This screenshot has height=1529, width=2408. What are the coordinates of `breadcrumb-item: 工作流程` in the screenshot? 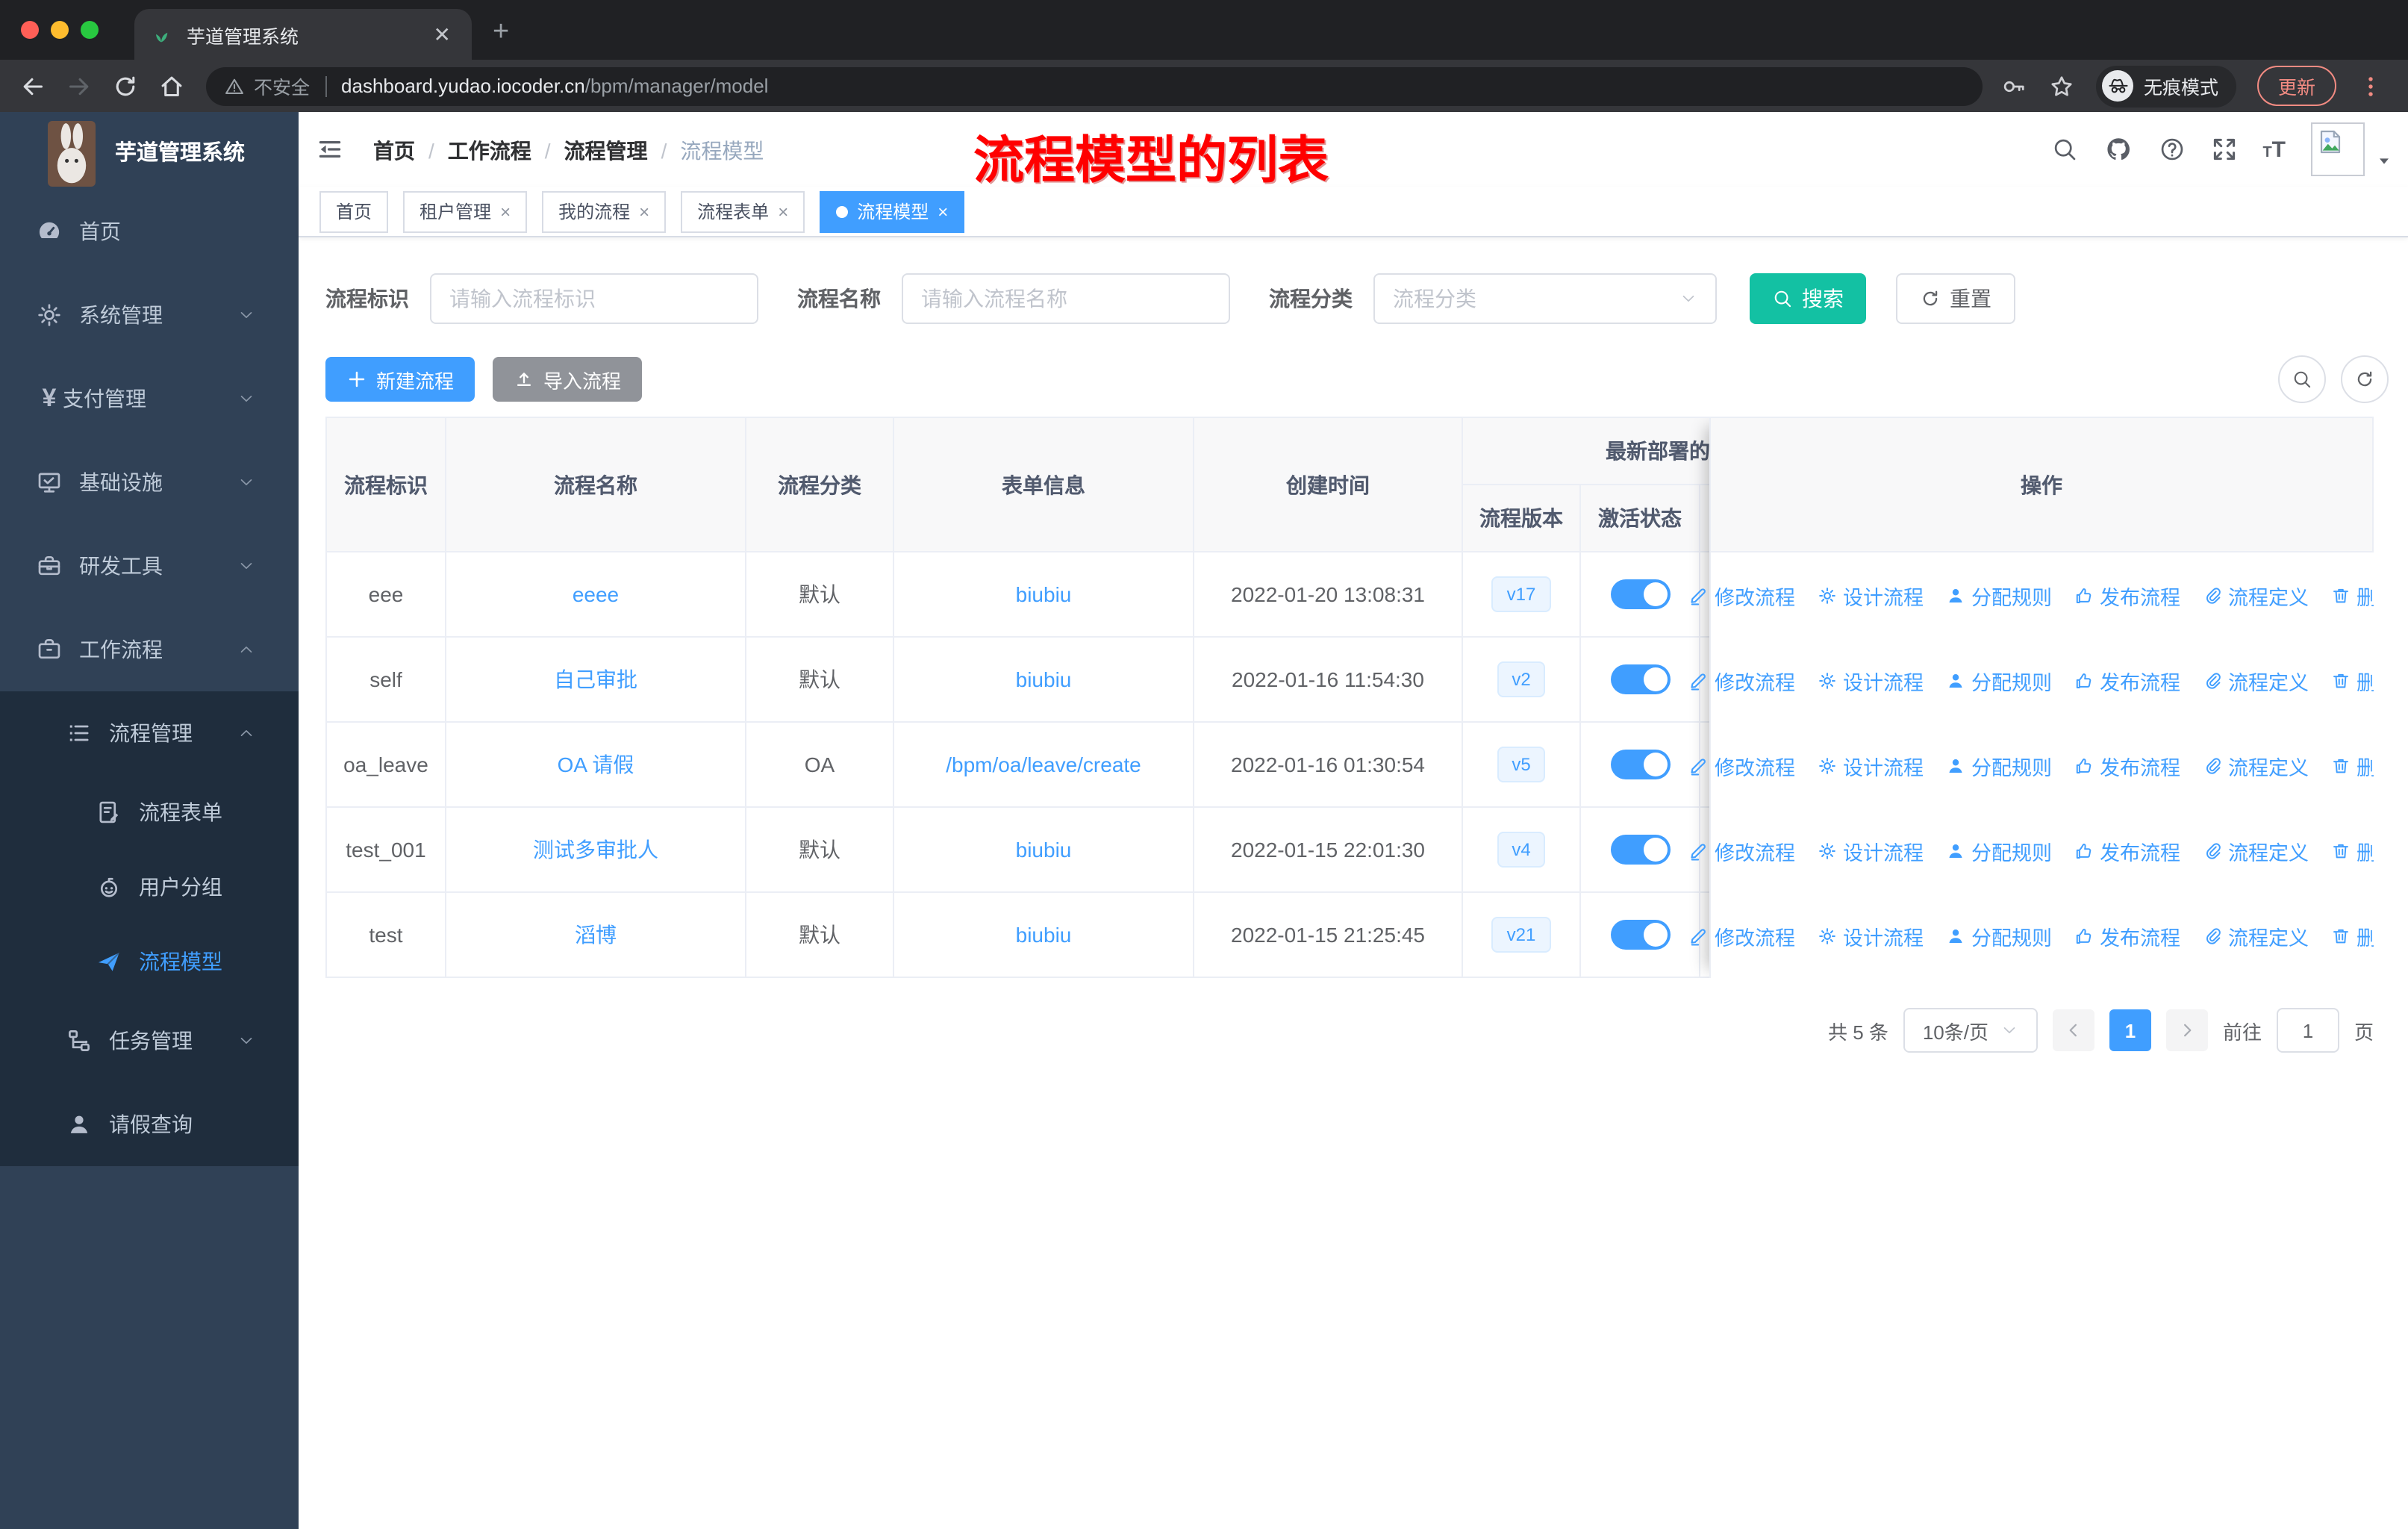 It's located at (489, 151).